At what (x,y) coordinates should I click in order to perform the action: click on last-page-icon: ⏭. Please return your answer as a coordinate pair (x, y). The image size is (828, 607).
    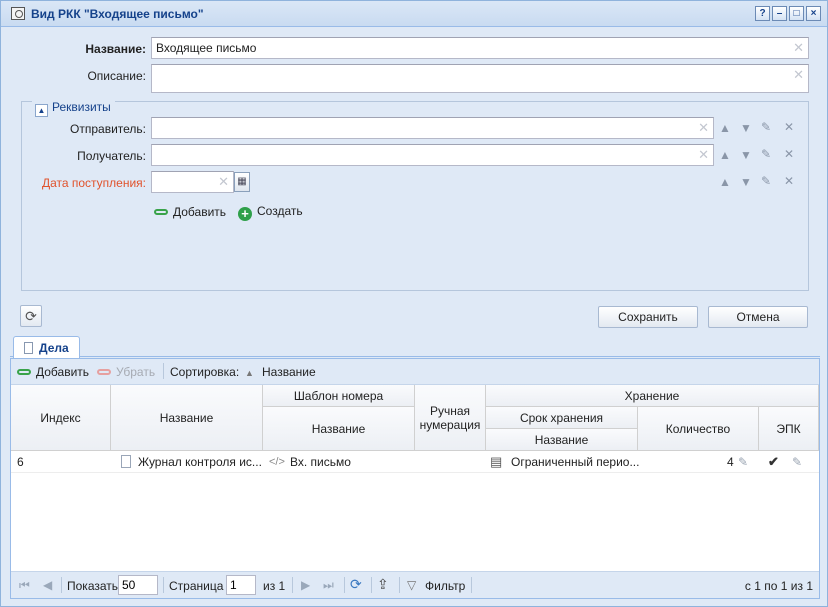
    Looking at the image, I should click on (328, 585).